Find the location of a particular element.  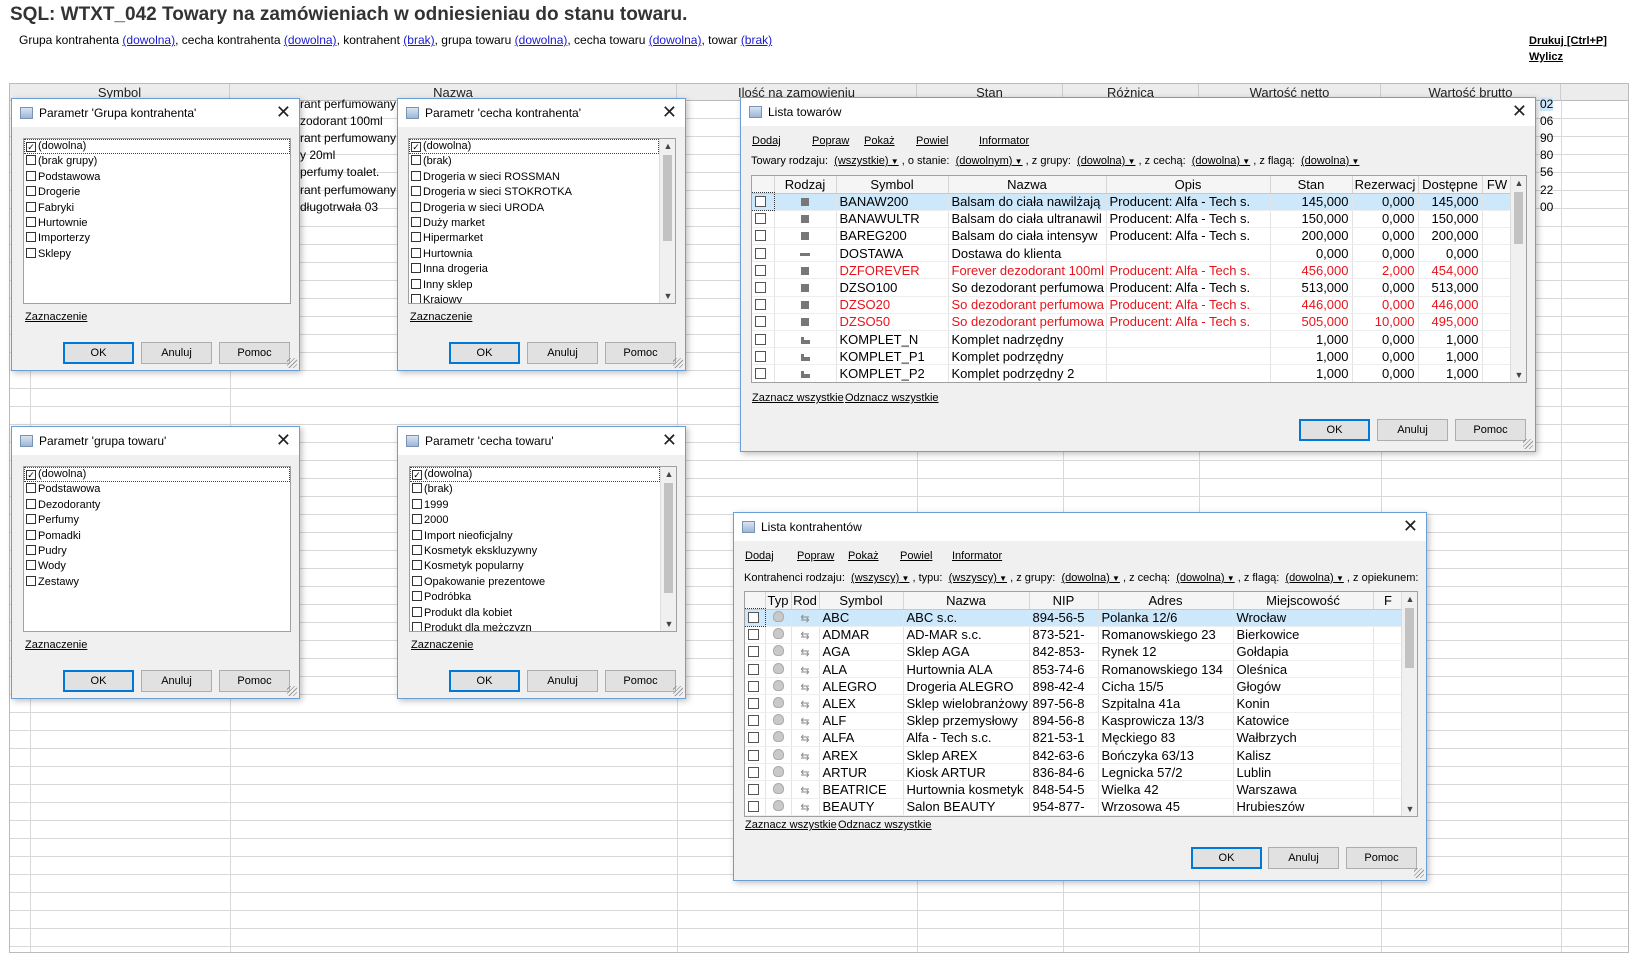

checkbox-item: Kosmetyk popularny is located at coordinates (535, 566).